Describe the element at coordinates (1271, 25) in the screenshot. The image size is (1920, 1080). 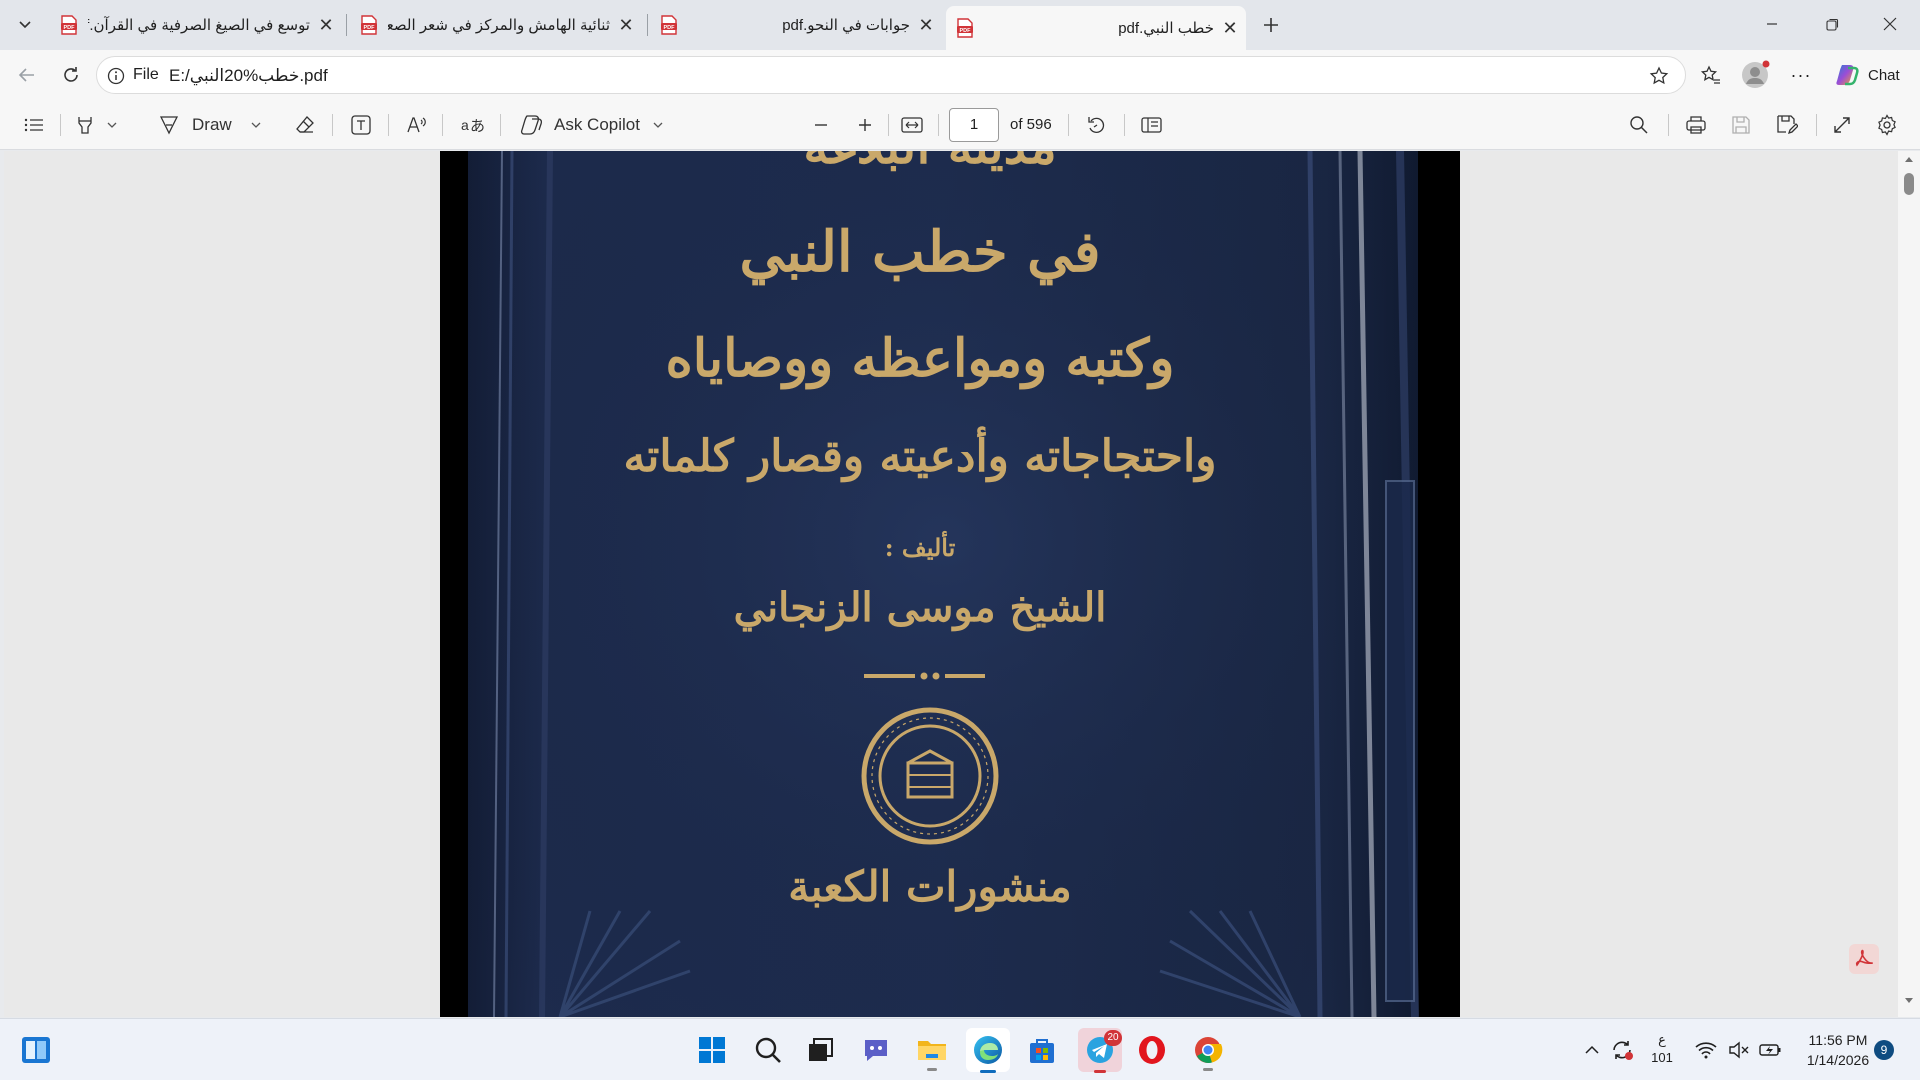
I see `new-tab-button` at that location.